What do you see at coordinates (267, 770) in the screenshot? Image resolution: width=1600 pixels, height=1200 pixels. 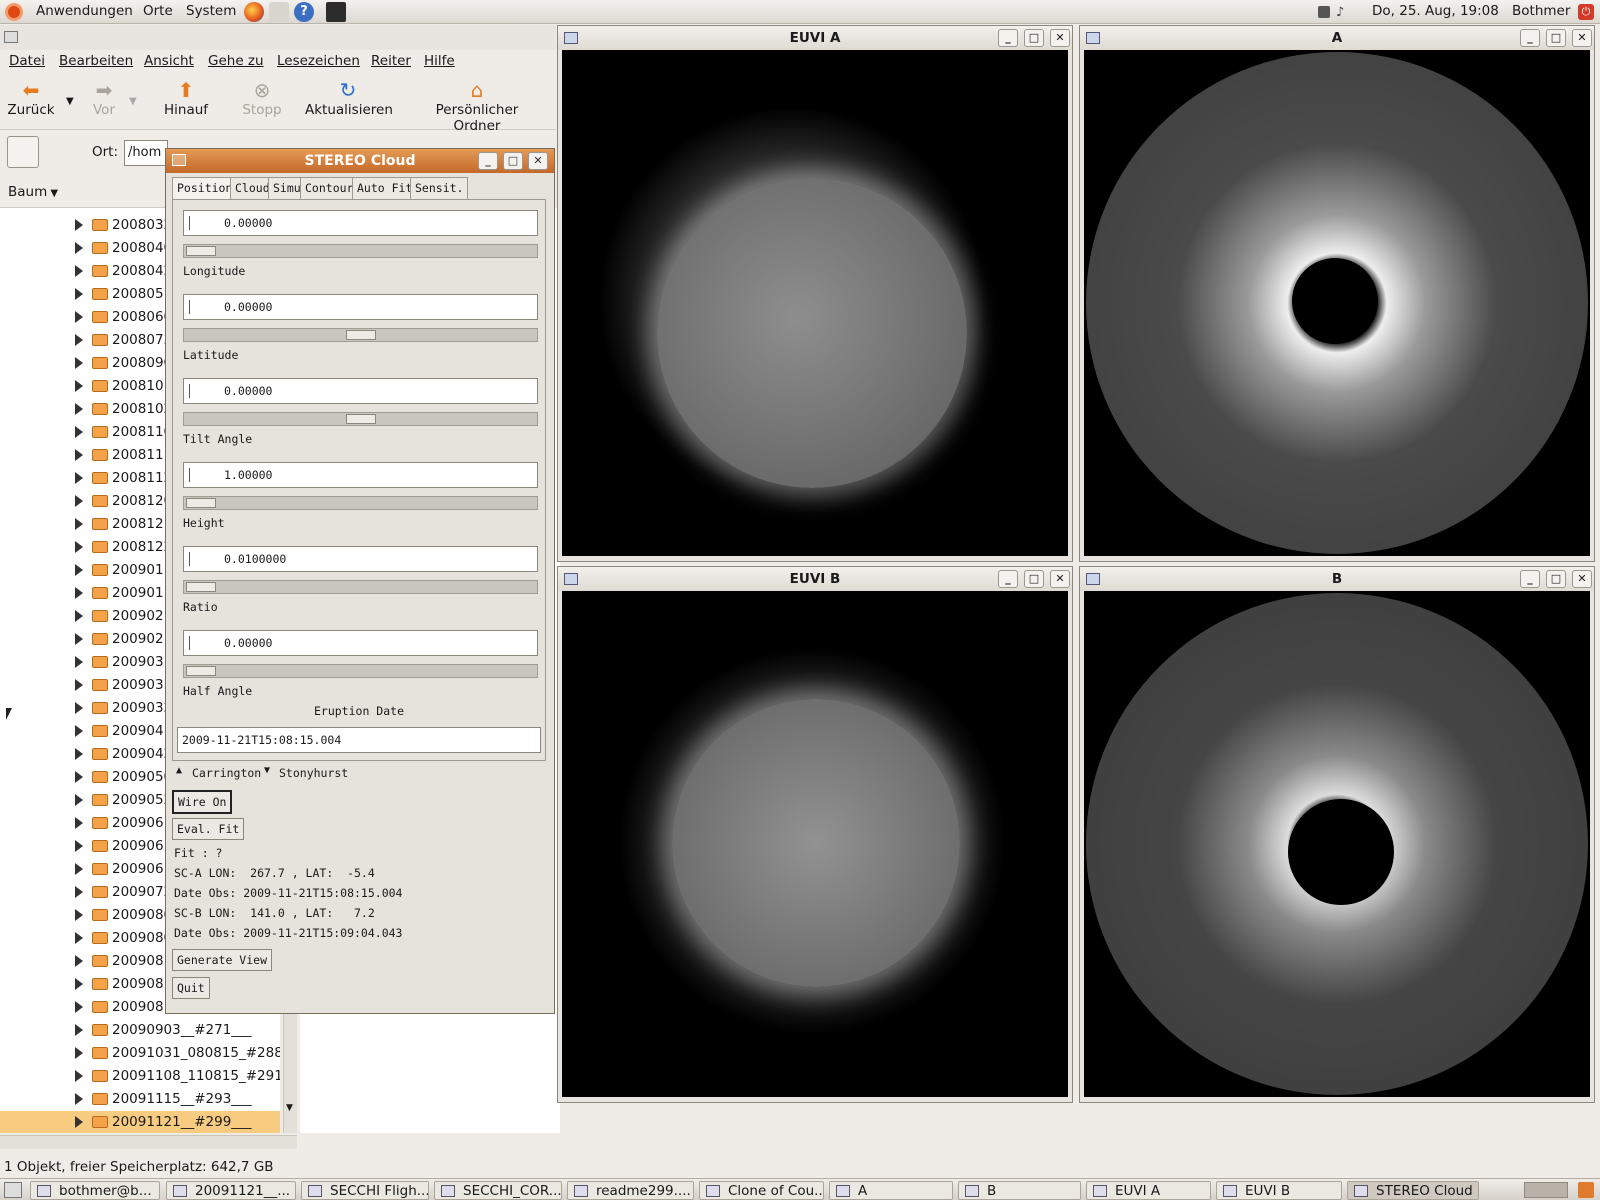 I see `stonyhurst-radio: ▼` at bounding box center [267, 770].